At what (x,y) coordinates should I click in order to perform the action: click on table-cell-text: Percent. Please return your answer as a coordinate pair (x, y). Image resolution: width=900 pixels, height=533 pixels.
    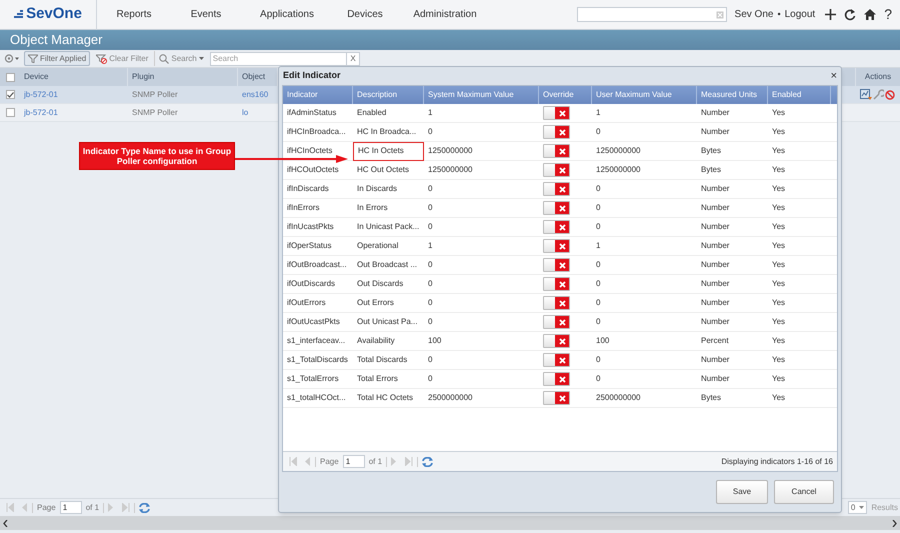
    Looking at the image, I should click on (715, 341).